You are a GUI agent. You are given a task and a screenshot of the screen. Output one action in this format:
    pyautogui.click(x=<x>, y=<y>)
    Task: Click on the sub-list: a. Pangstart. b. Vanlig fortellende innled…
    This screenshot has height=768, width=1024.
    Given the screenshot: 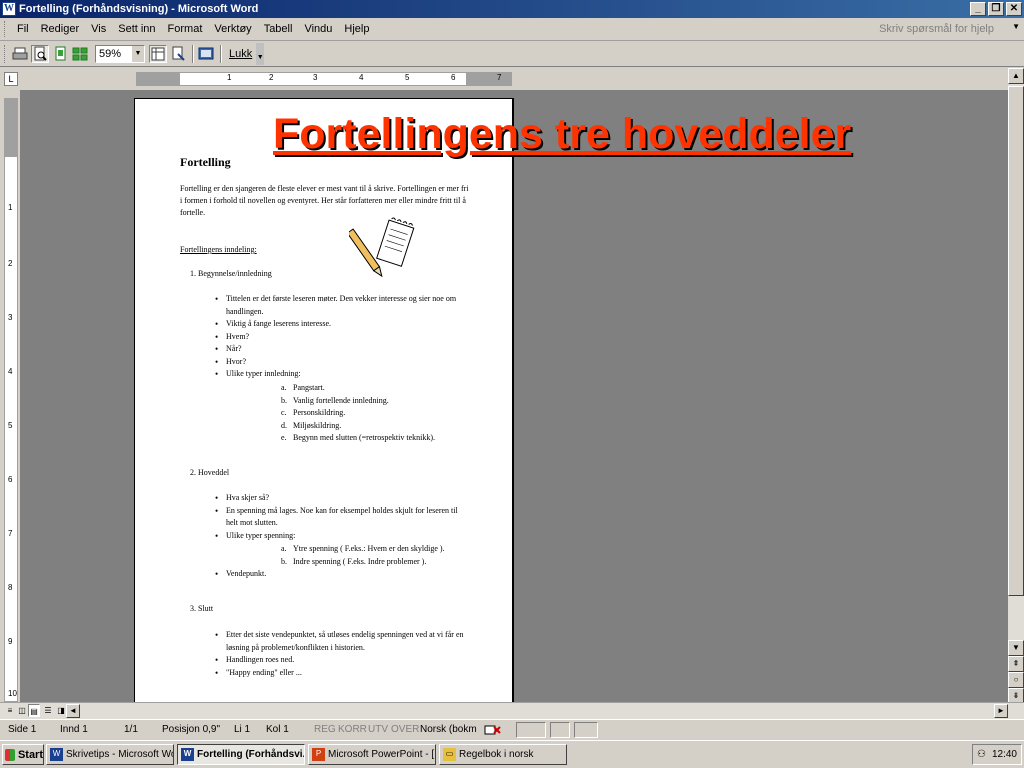 What is the action you would take?
    pyautogui.click(x=391, y=413)
    